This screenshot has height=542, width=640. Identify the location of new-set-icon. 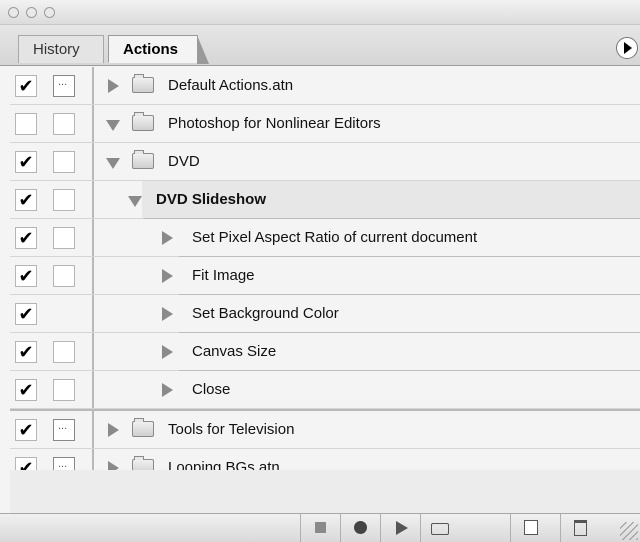
(440, 529).